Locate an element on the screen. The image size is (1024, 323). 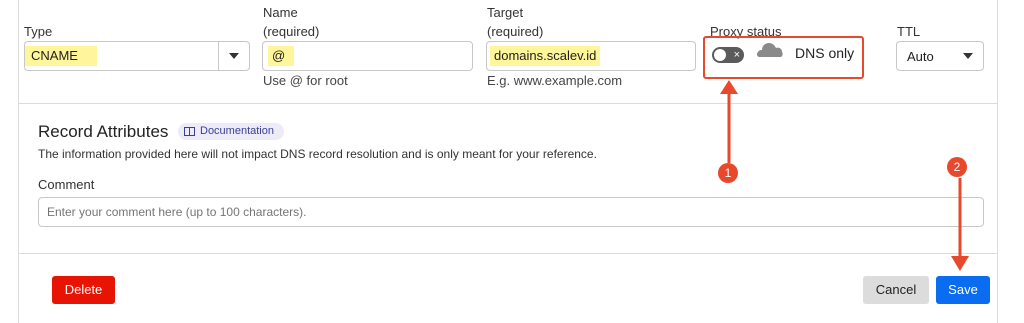
step-1-badge: 1 is located at coordinates (728, 173).